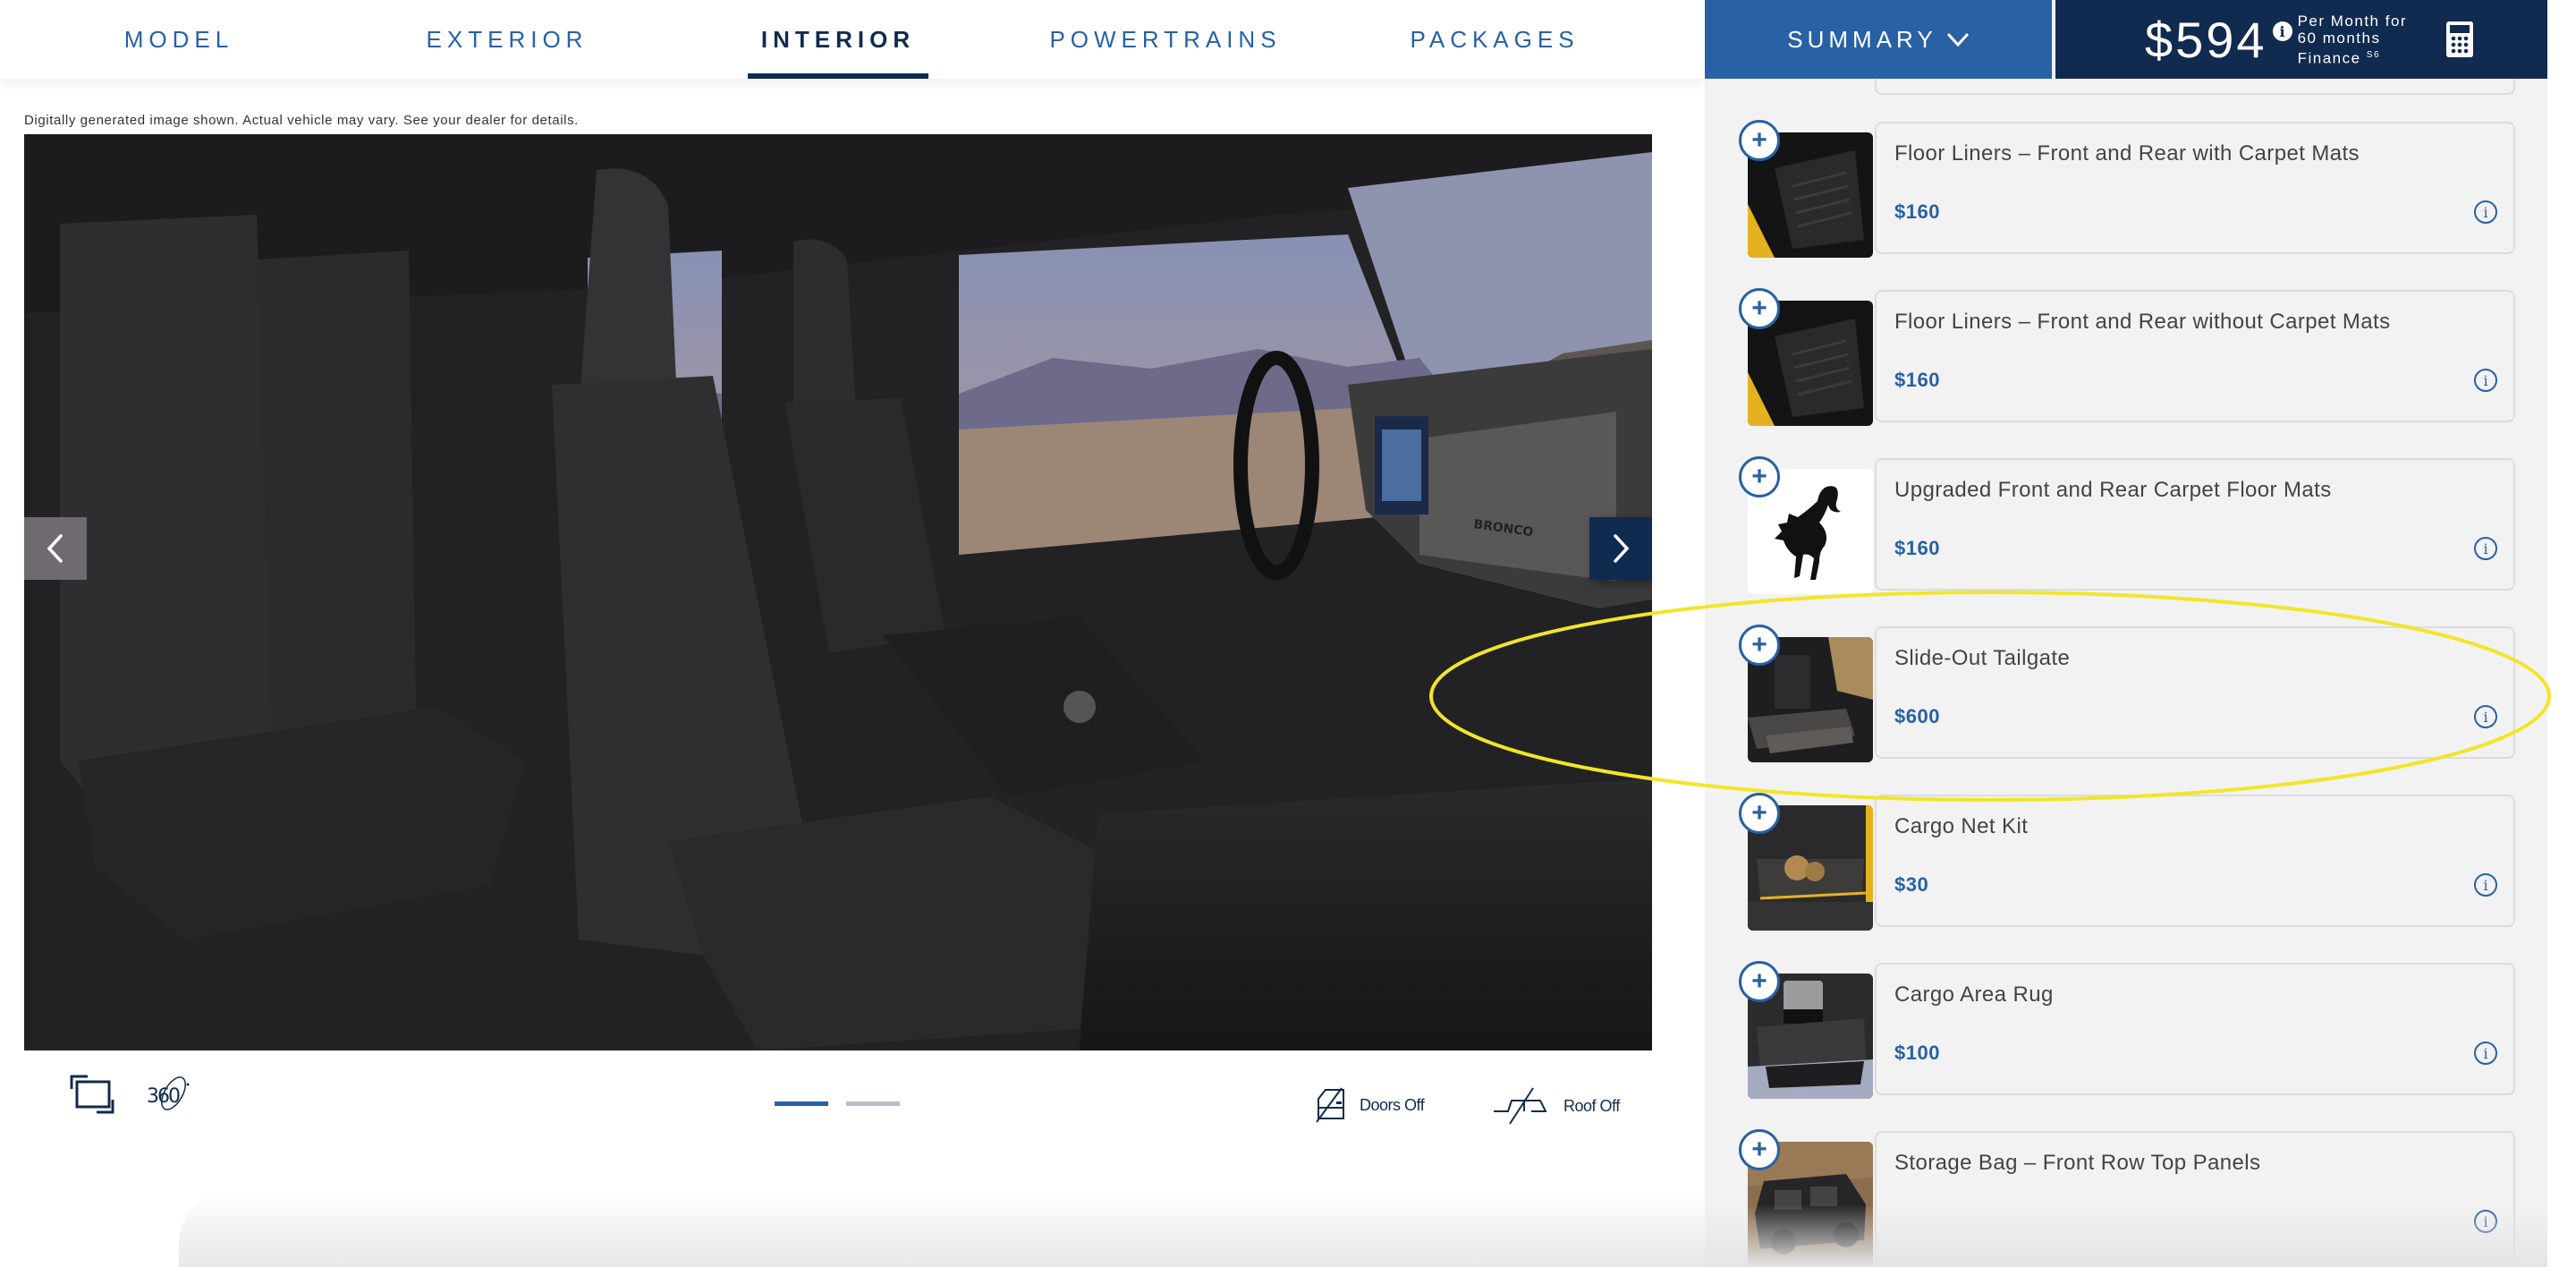 The height and width of the screenshot is (1267, 2576). I want to click on accessory-card: Slide-Out Tailgate $600 i, so click(2195, 692).